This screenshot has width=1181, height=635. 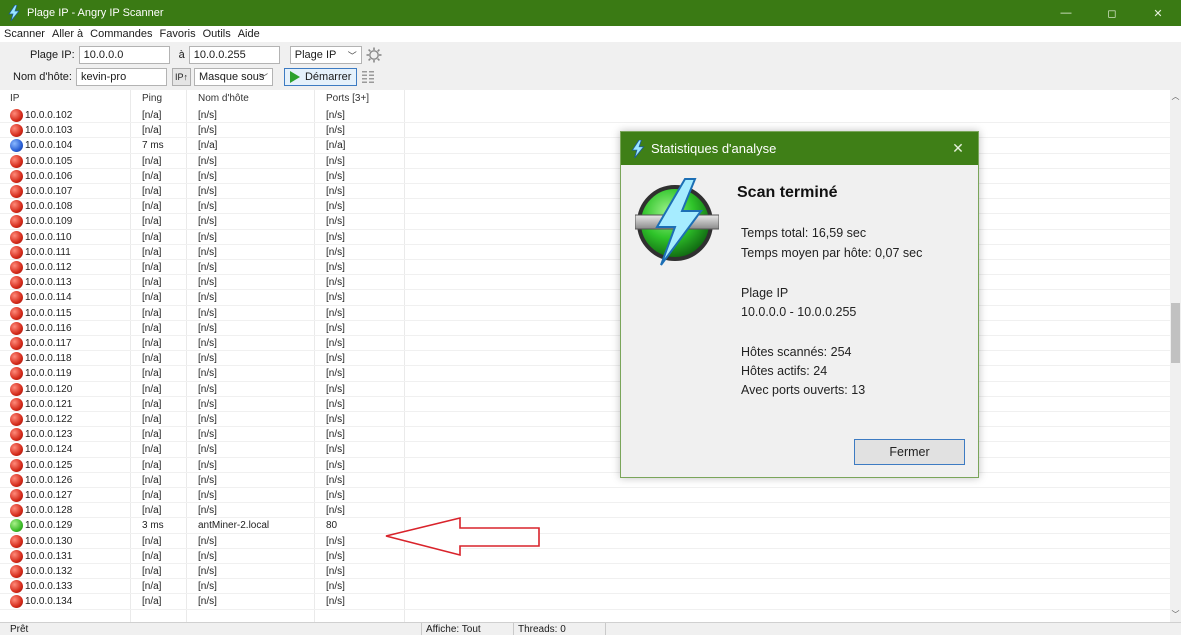 What do you see at coordinates (24, 34) in the screenshot?
I see `menu-scanner: Scanner` at bounding box center [24, 34].